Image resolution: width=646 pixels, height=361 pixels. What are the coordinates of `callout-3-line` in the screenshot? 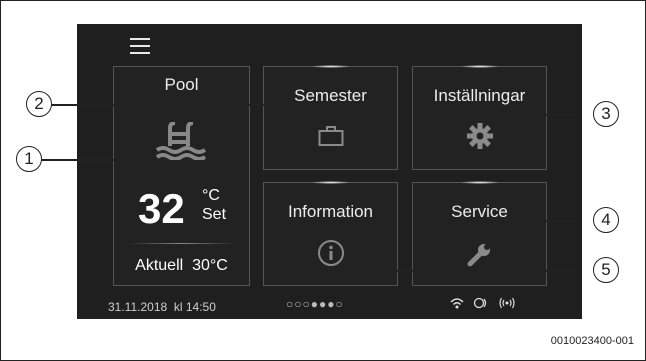 It's located at (538, 115).